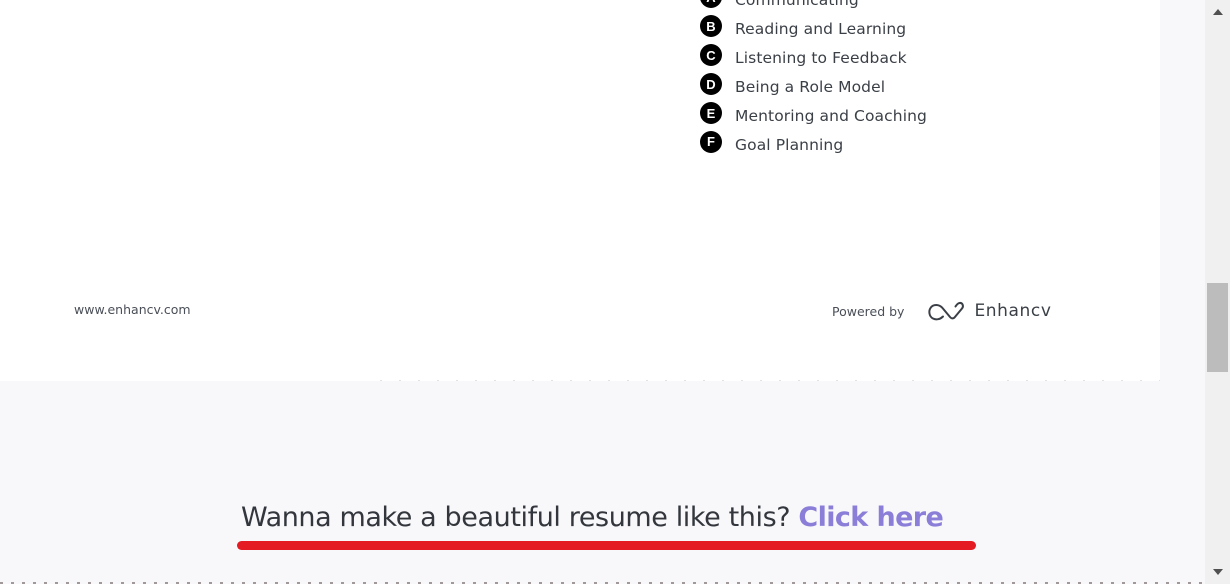  I want to click on cta-question: Wanna make a beautiful resume like this?, so click(520, 517).